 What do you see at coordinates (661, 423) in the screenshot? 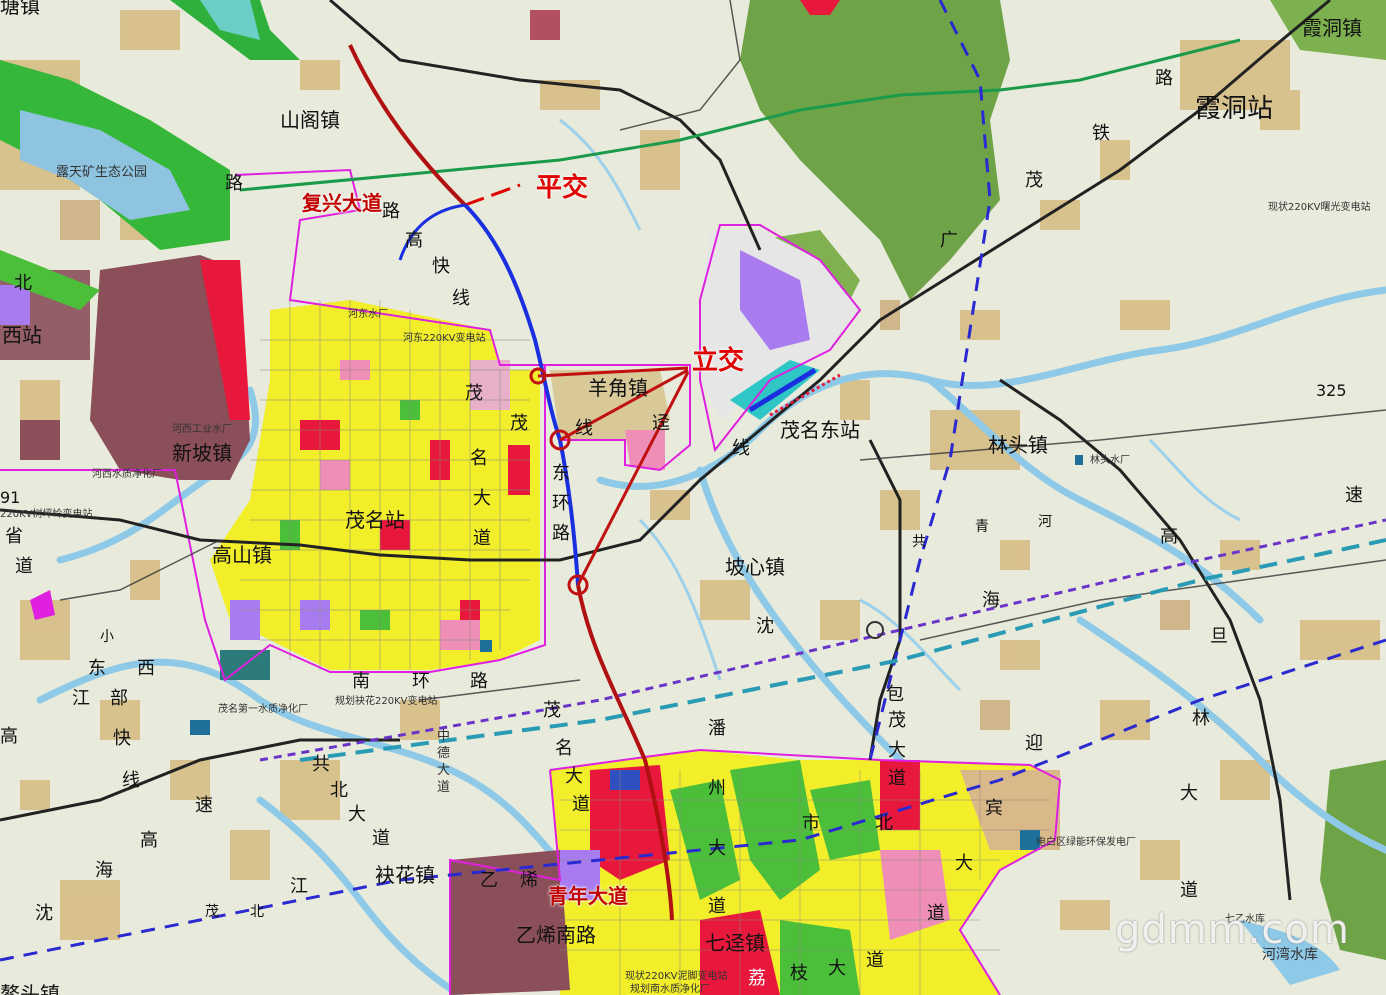
I see `road-char: 迳` at bounding box center [661, 423].